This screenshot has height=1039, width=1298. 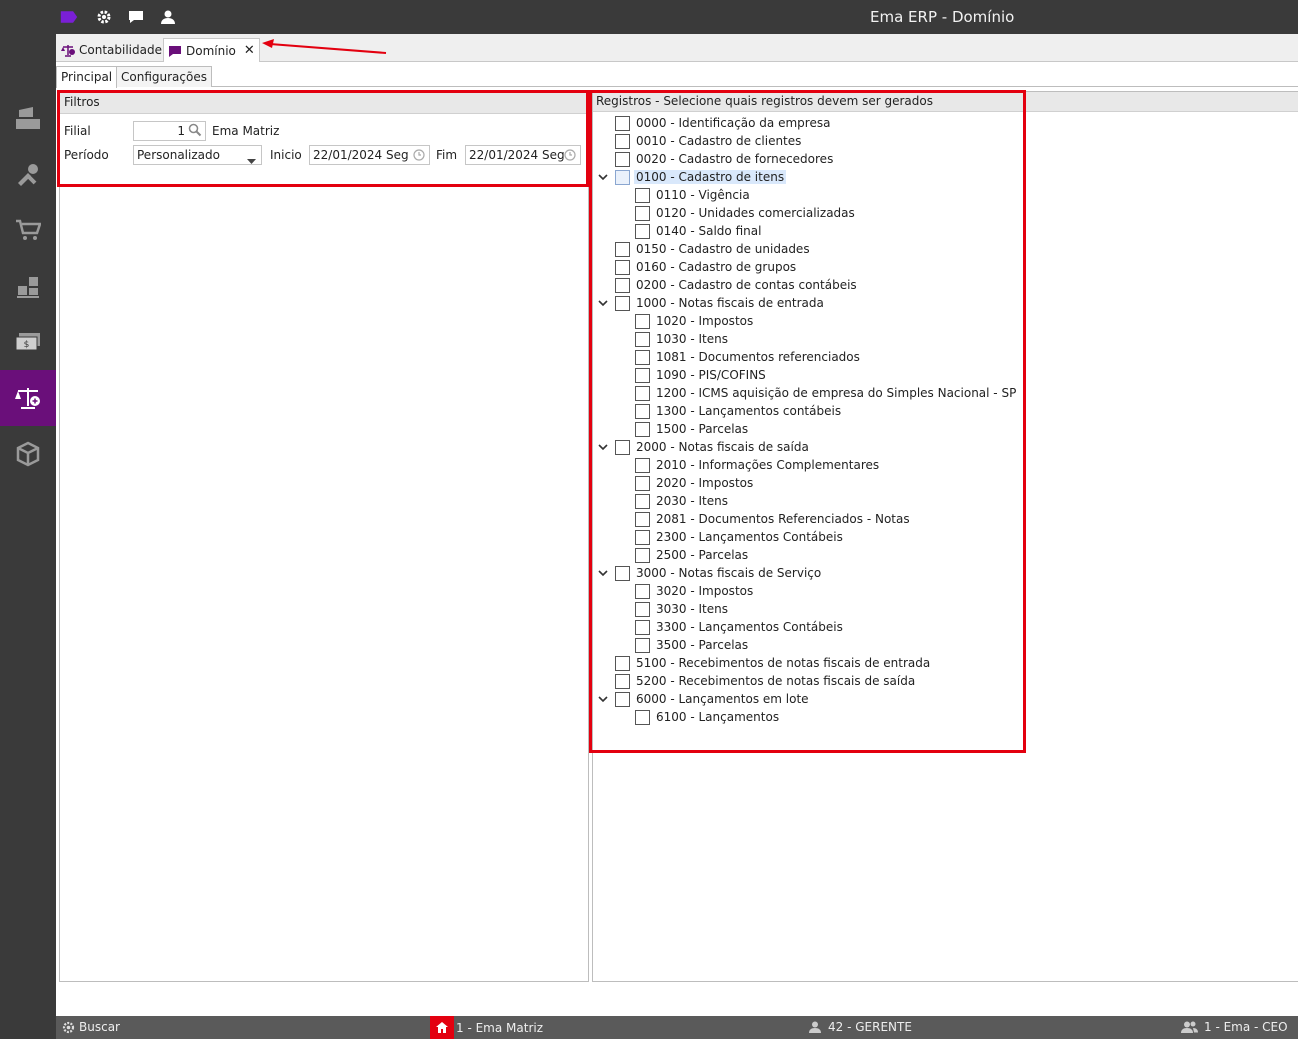 I want to click on tree-item: 0020 - Cadastro de fornecedores, so click(x=724, y=159).